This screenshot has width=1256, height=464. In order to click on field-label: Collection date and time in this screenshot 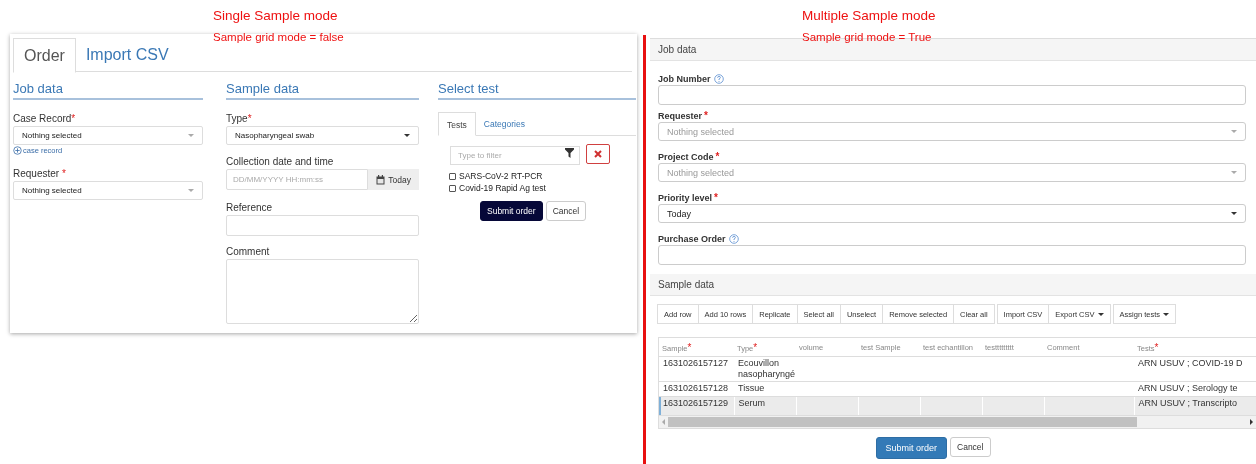, I will do `click(280, 161)`.